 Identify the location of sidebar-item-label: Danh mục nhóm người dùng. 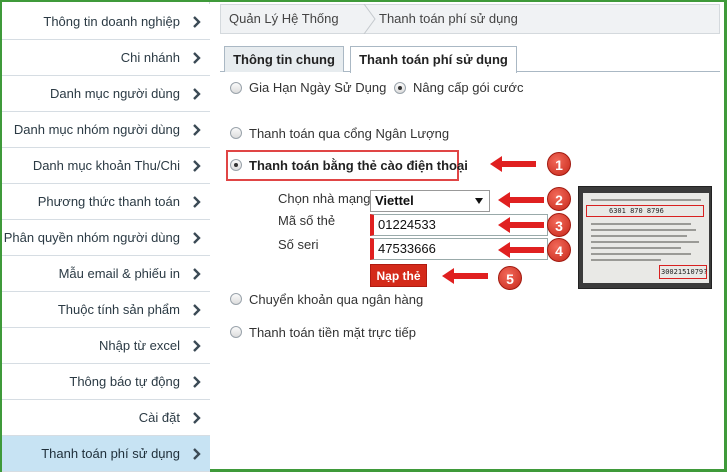
(96, 129).